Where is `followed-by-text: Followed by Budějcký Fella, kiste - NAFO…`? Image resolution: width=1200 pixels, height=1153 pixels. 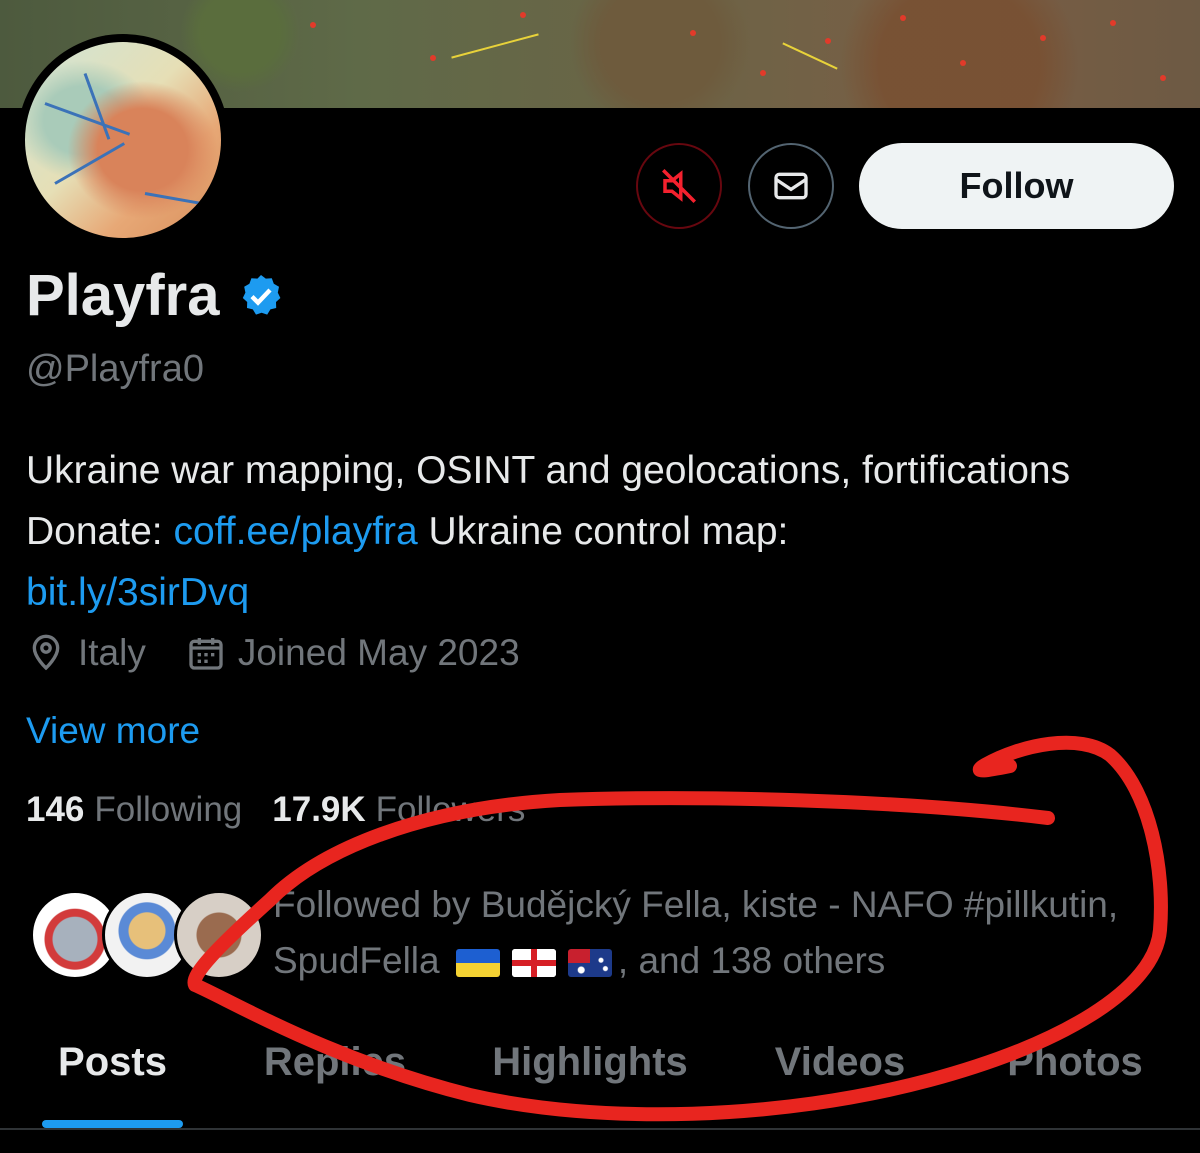
followed-by-text: Followed by Budějcký Fella, kiste - NAFO… is located at coordinates (723, 933).